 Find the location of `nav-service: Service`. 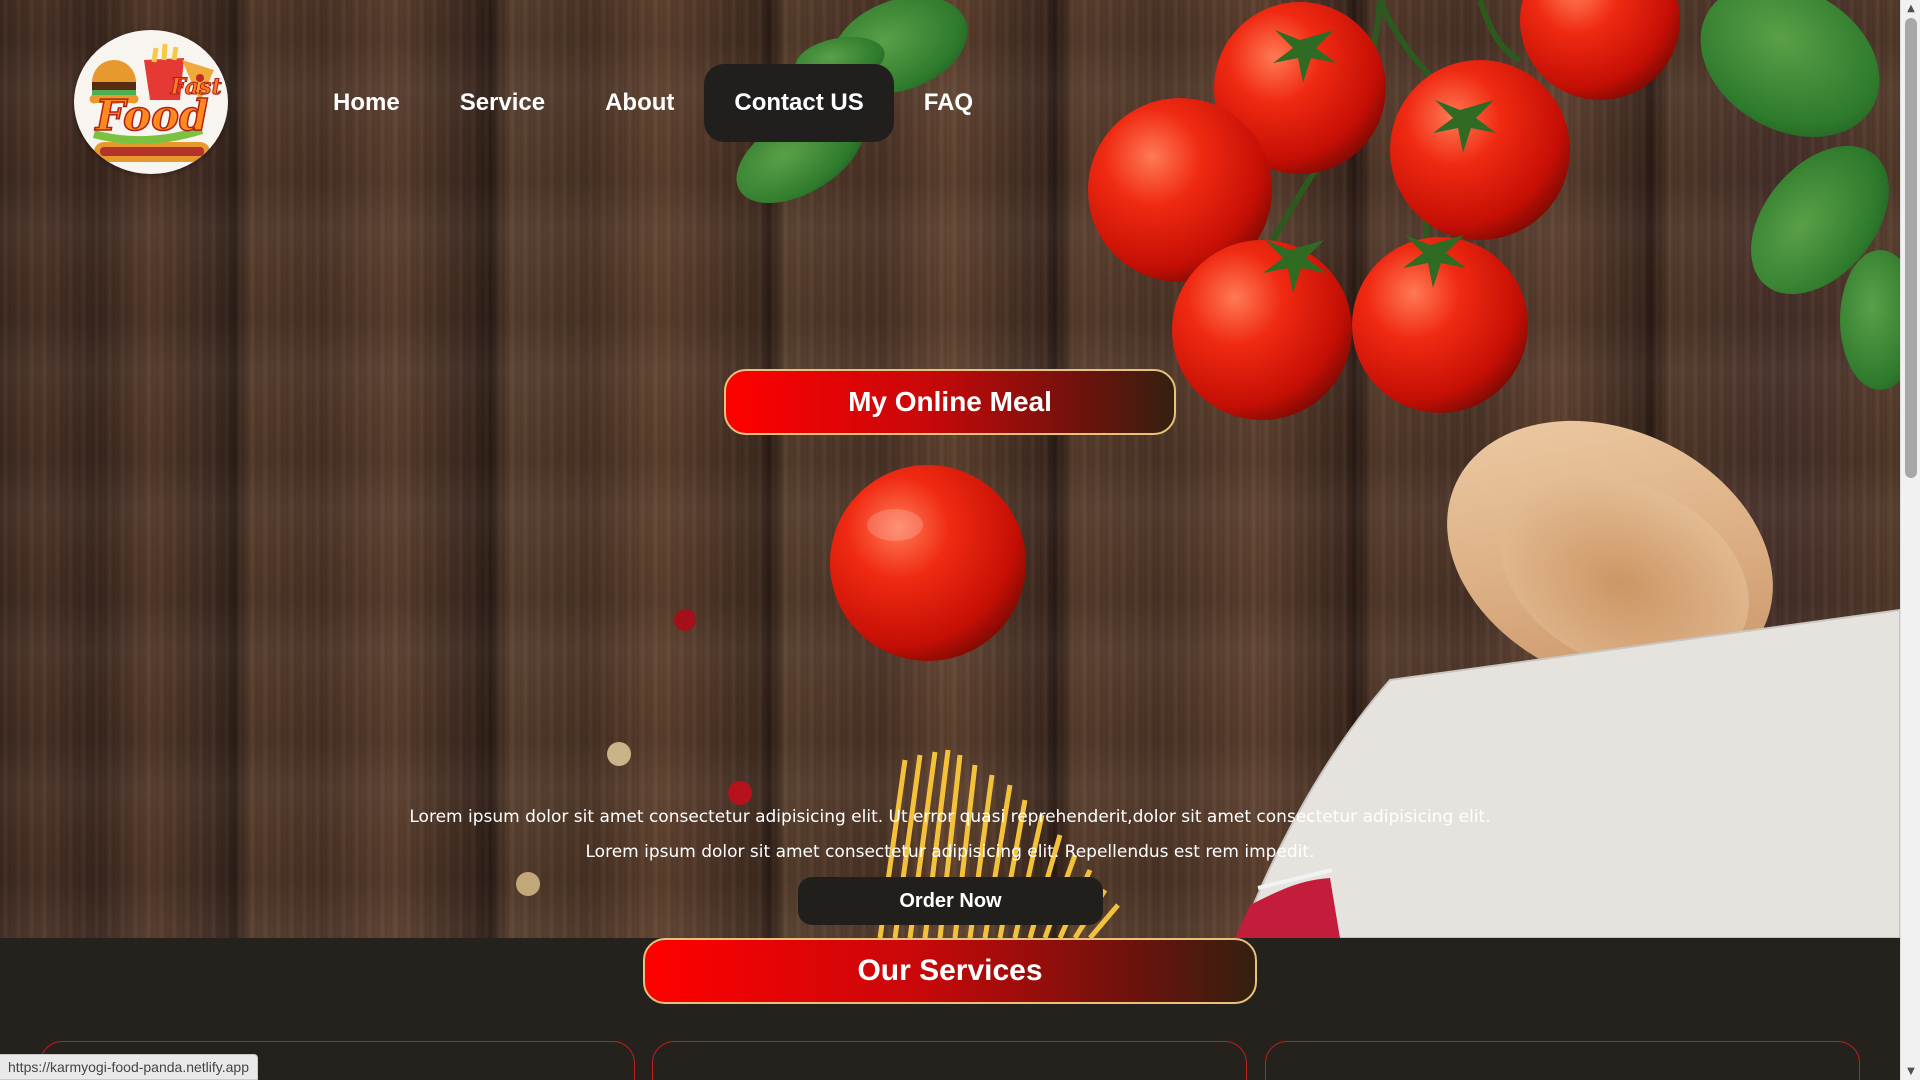

nav-service: Service is located at coordinates (502, 103).